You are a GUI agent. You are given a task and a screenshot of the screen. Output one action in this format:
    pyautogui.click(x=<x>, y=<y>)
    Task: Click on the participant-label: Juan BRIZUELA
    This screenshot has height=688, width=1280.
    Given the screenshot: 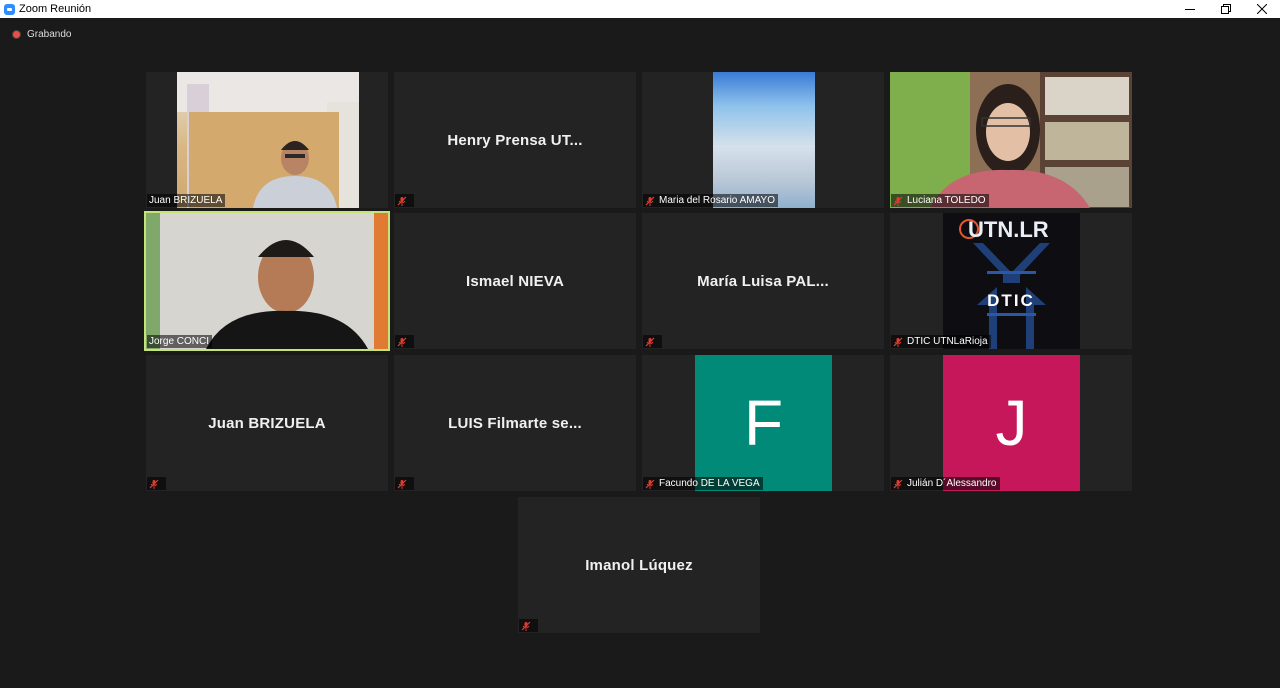 What is the action you would take?
    pyautogui.click(x=186, y=200)
    